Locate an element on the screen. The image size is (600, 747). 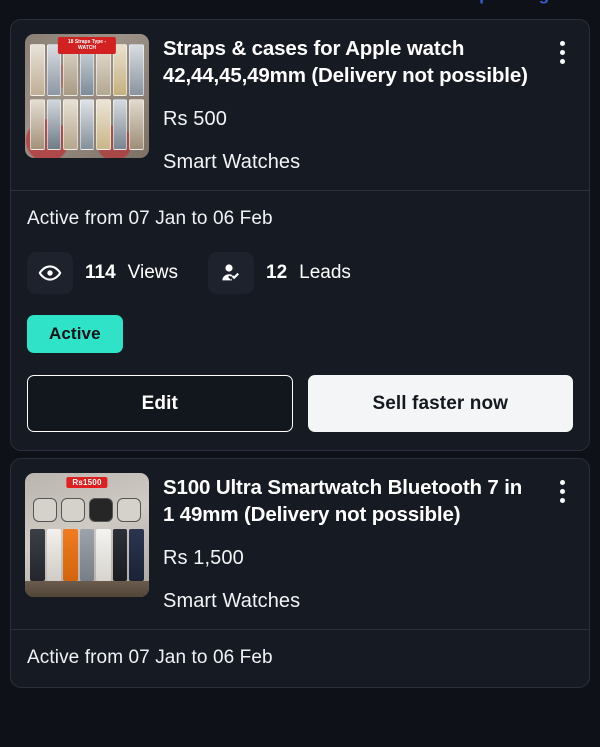
stat-leads-label: Leads is located at coordinates (325, 273).